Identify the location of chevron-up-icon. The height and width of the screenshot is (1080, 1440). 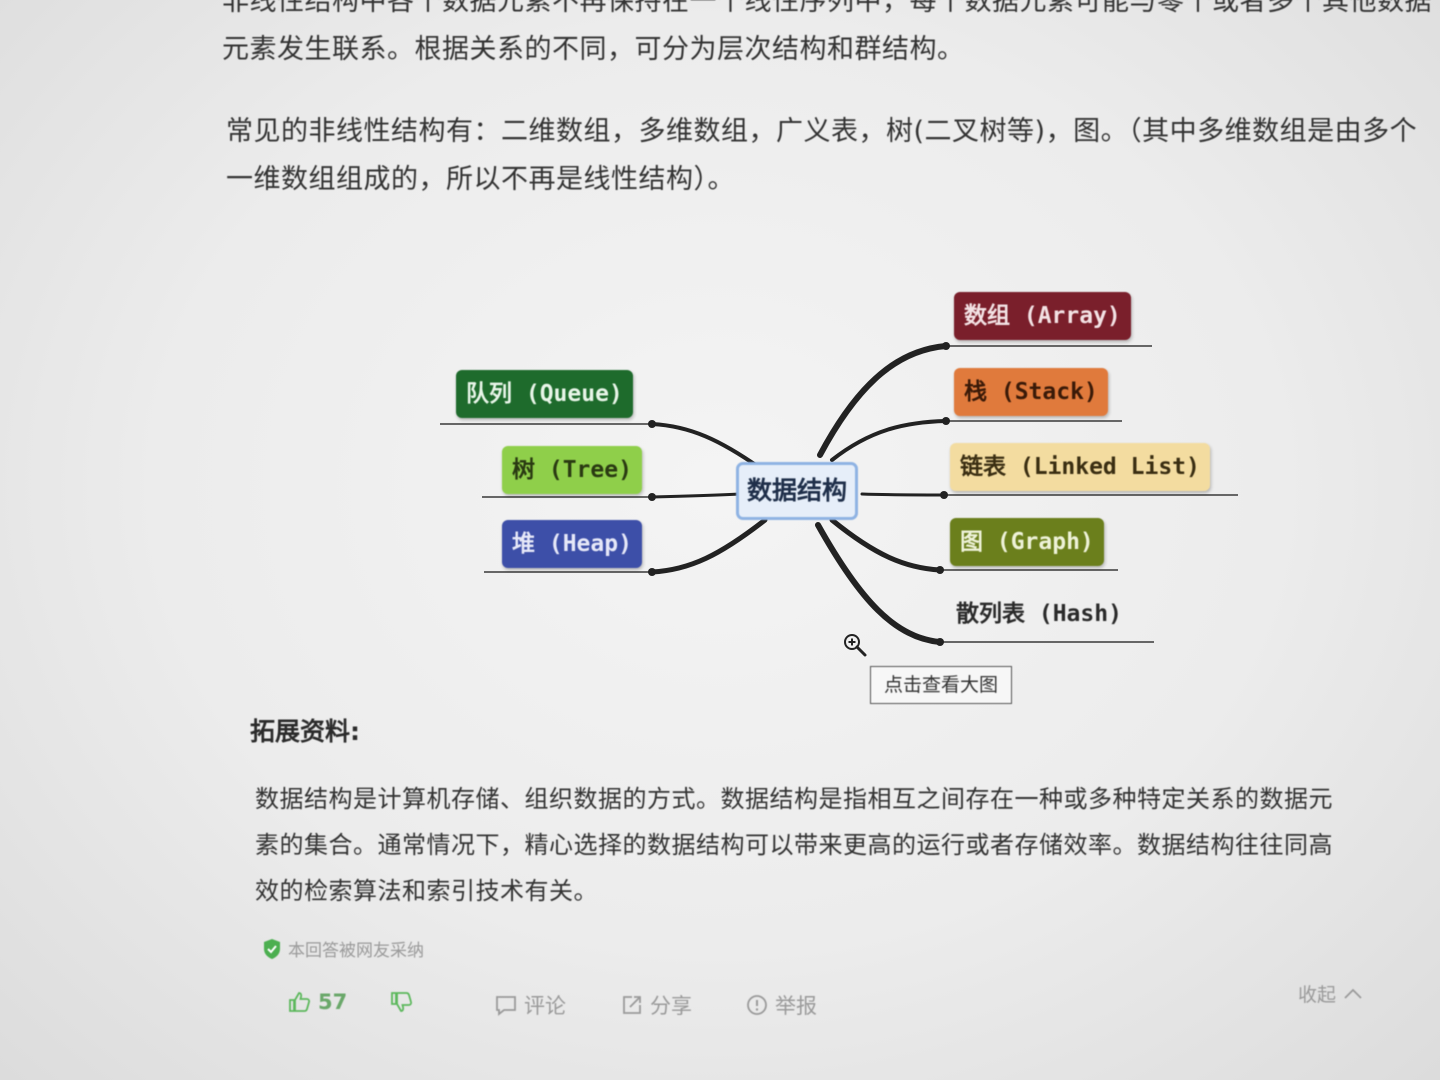
(1353, 993).